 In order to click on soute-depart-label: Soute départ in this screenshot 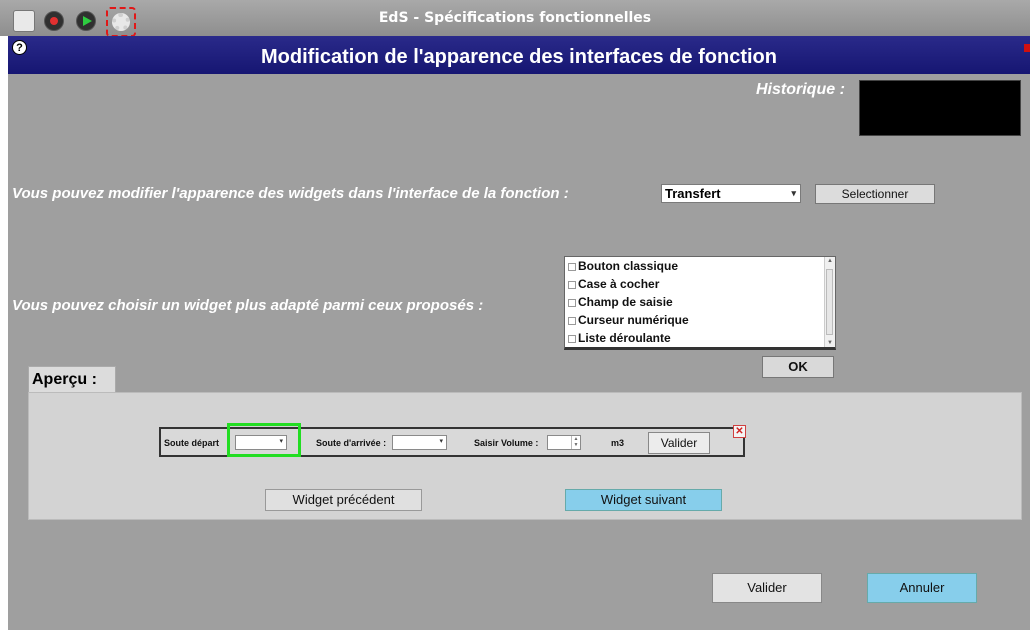, I will do `click(192, 443)`.